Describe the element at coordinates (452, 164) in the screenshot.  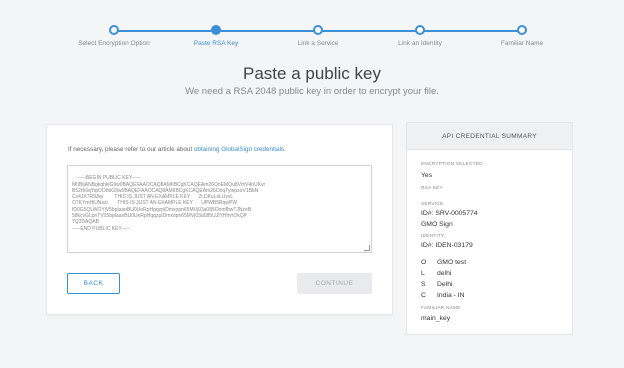
I see `encryption-selected-label: ENCRYPTION SELECTED` at that location.